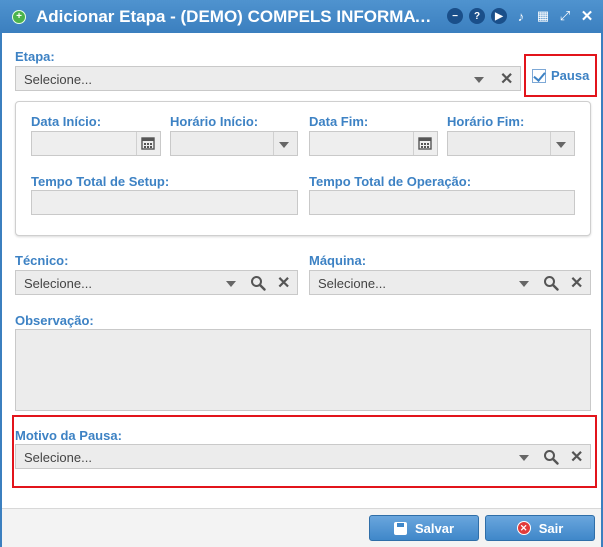  I want to click on exit-button-label: Sair, so click(551, 528).